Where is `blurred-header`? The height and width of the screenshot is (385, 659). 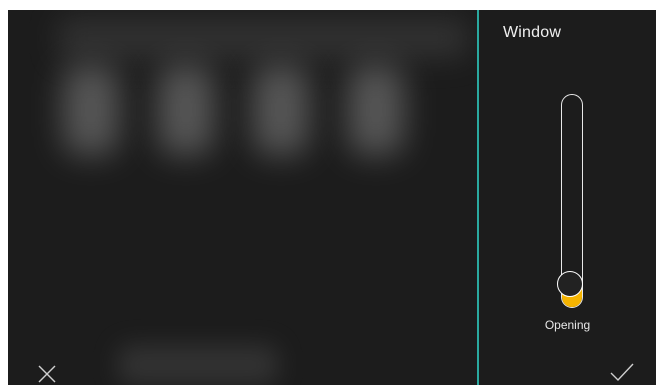
blurred-header is located at coordinates (263, 38).